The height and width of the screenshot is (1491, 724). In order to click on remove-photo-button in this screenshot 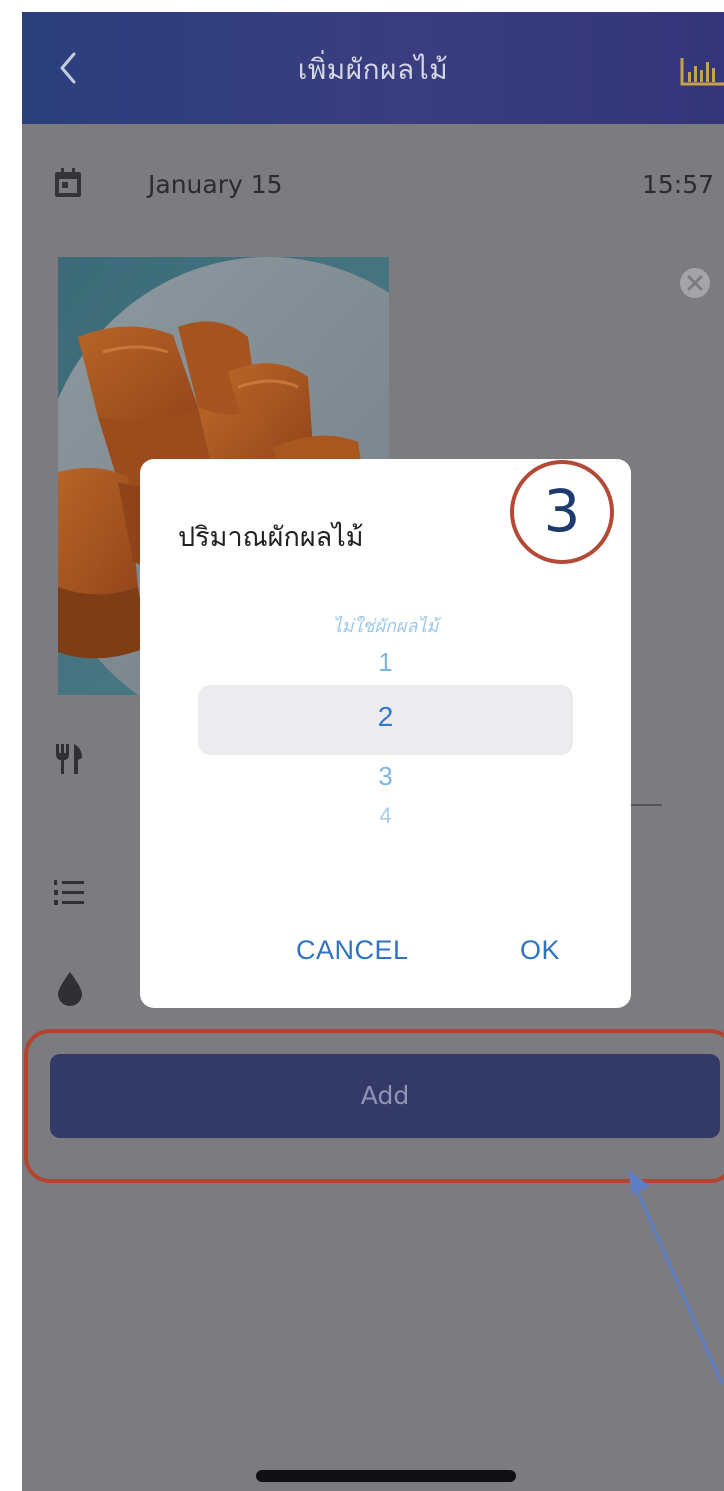, I will do `click(695, 283)`.